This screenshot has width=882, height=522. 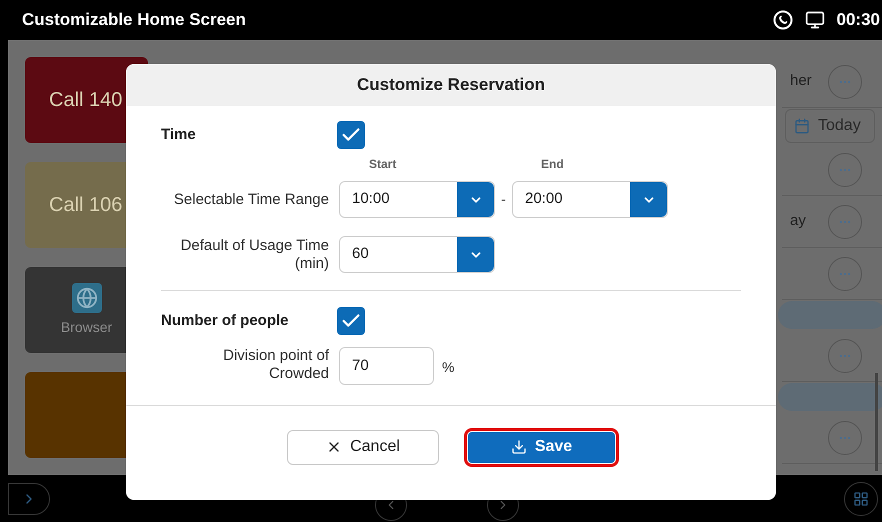 What do you see at coordinates (86, 327) in the screenshot?
I see `tile-label: Browser` at bounding box center [86, 327].